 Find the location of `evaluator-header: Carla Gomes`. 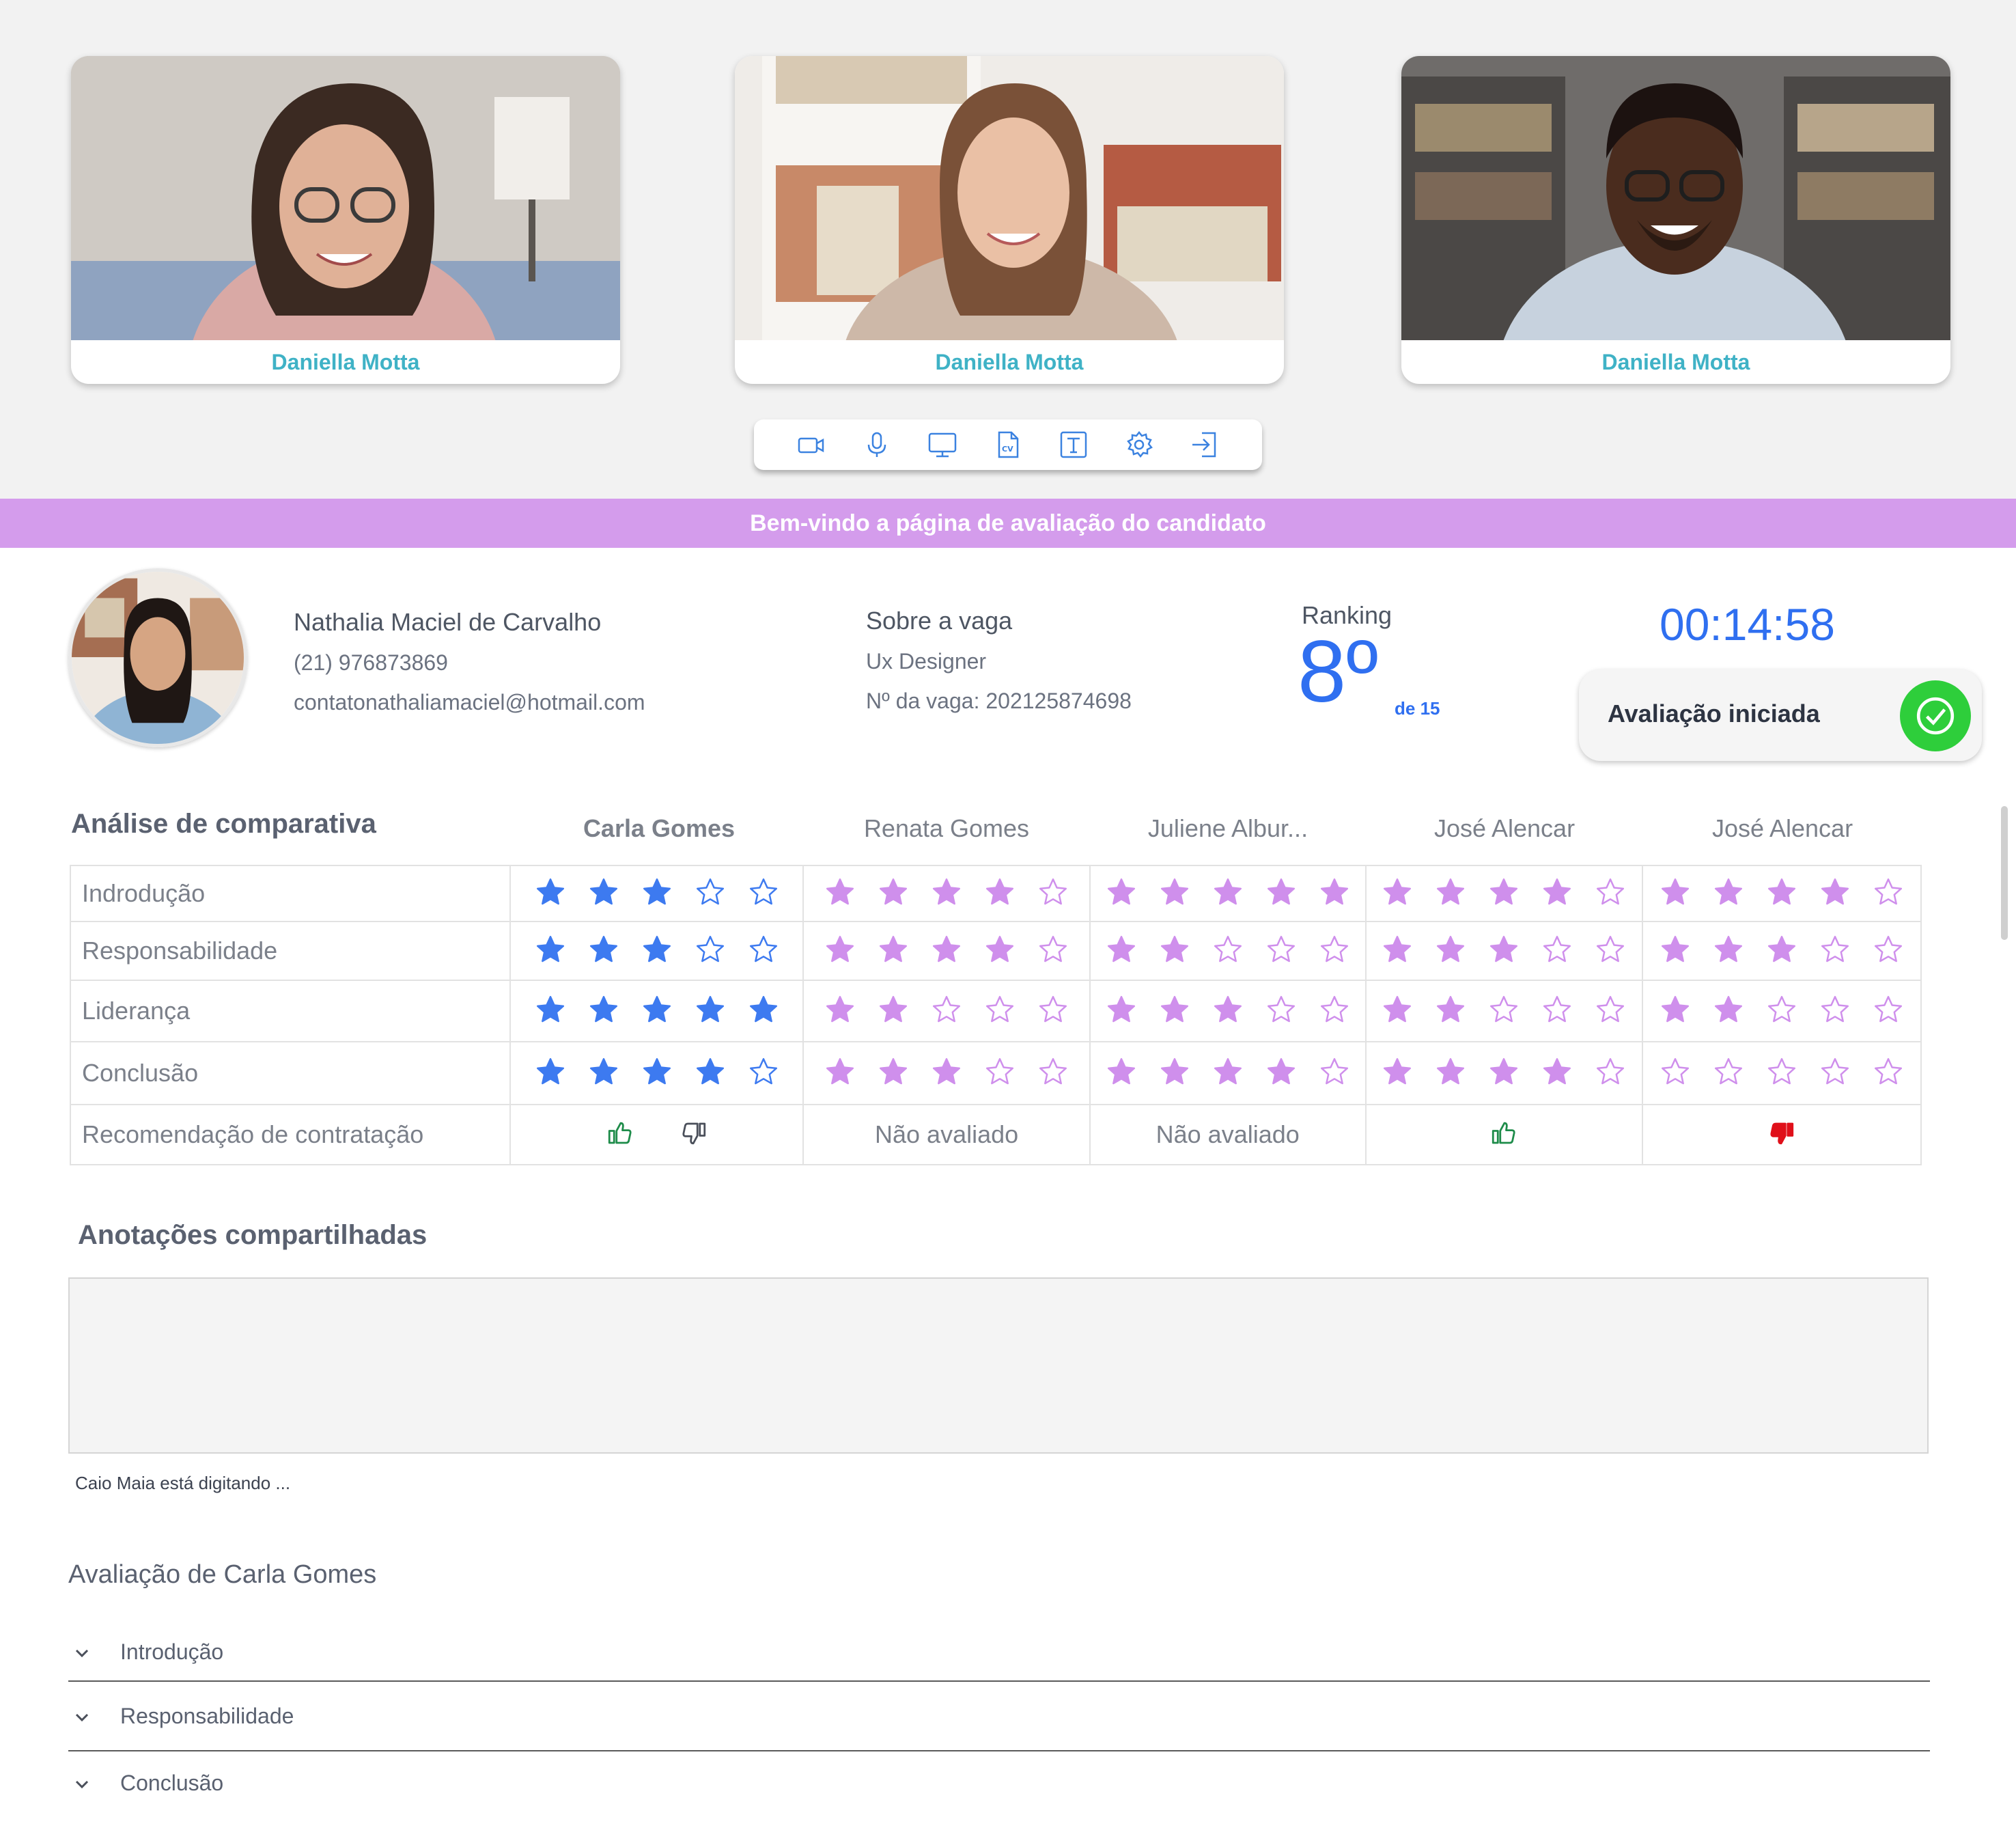

evaluator-header: Carla Gomes is located at coordinates (659, 828).